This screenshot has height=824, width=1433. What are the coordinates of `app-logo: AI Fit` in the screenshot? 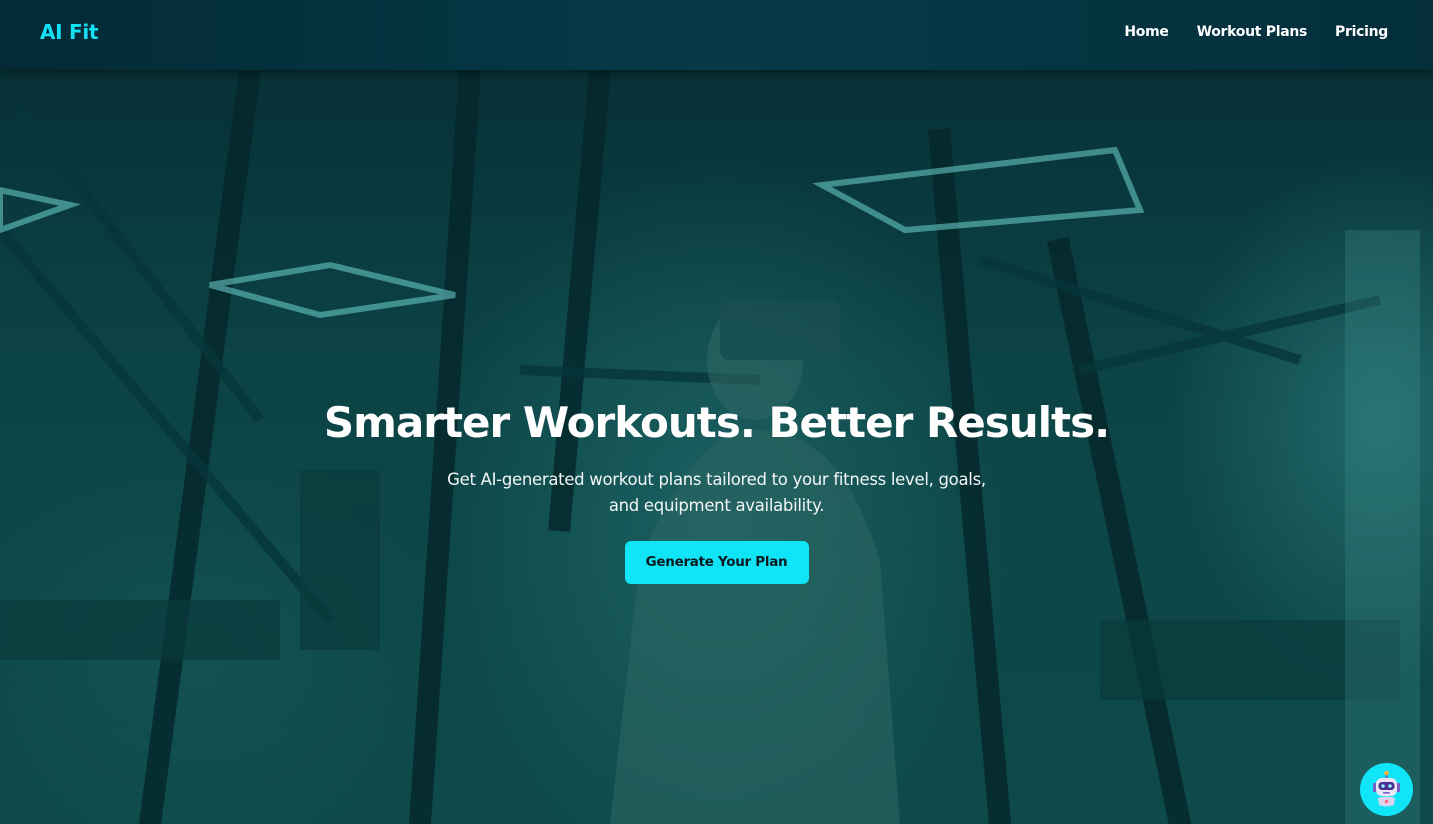 It's located at (69, 32).